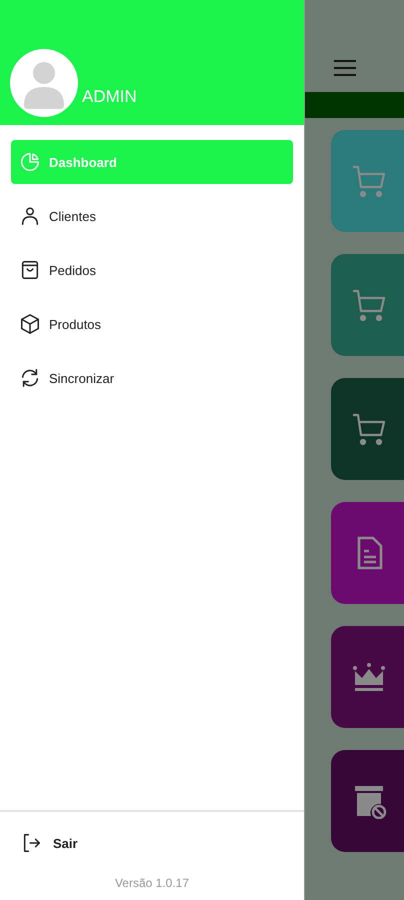 Image resolution: width=404 pixels, height=900 pixels. I want to click on user-name: ADMIN, so click(109, 97).